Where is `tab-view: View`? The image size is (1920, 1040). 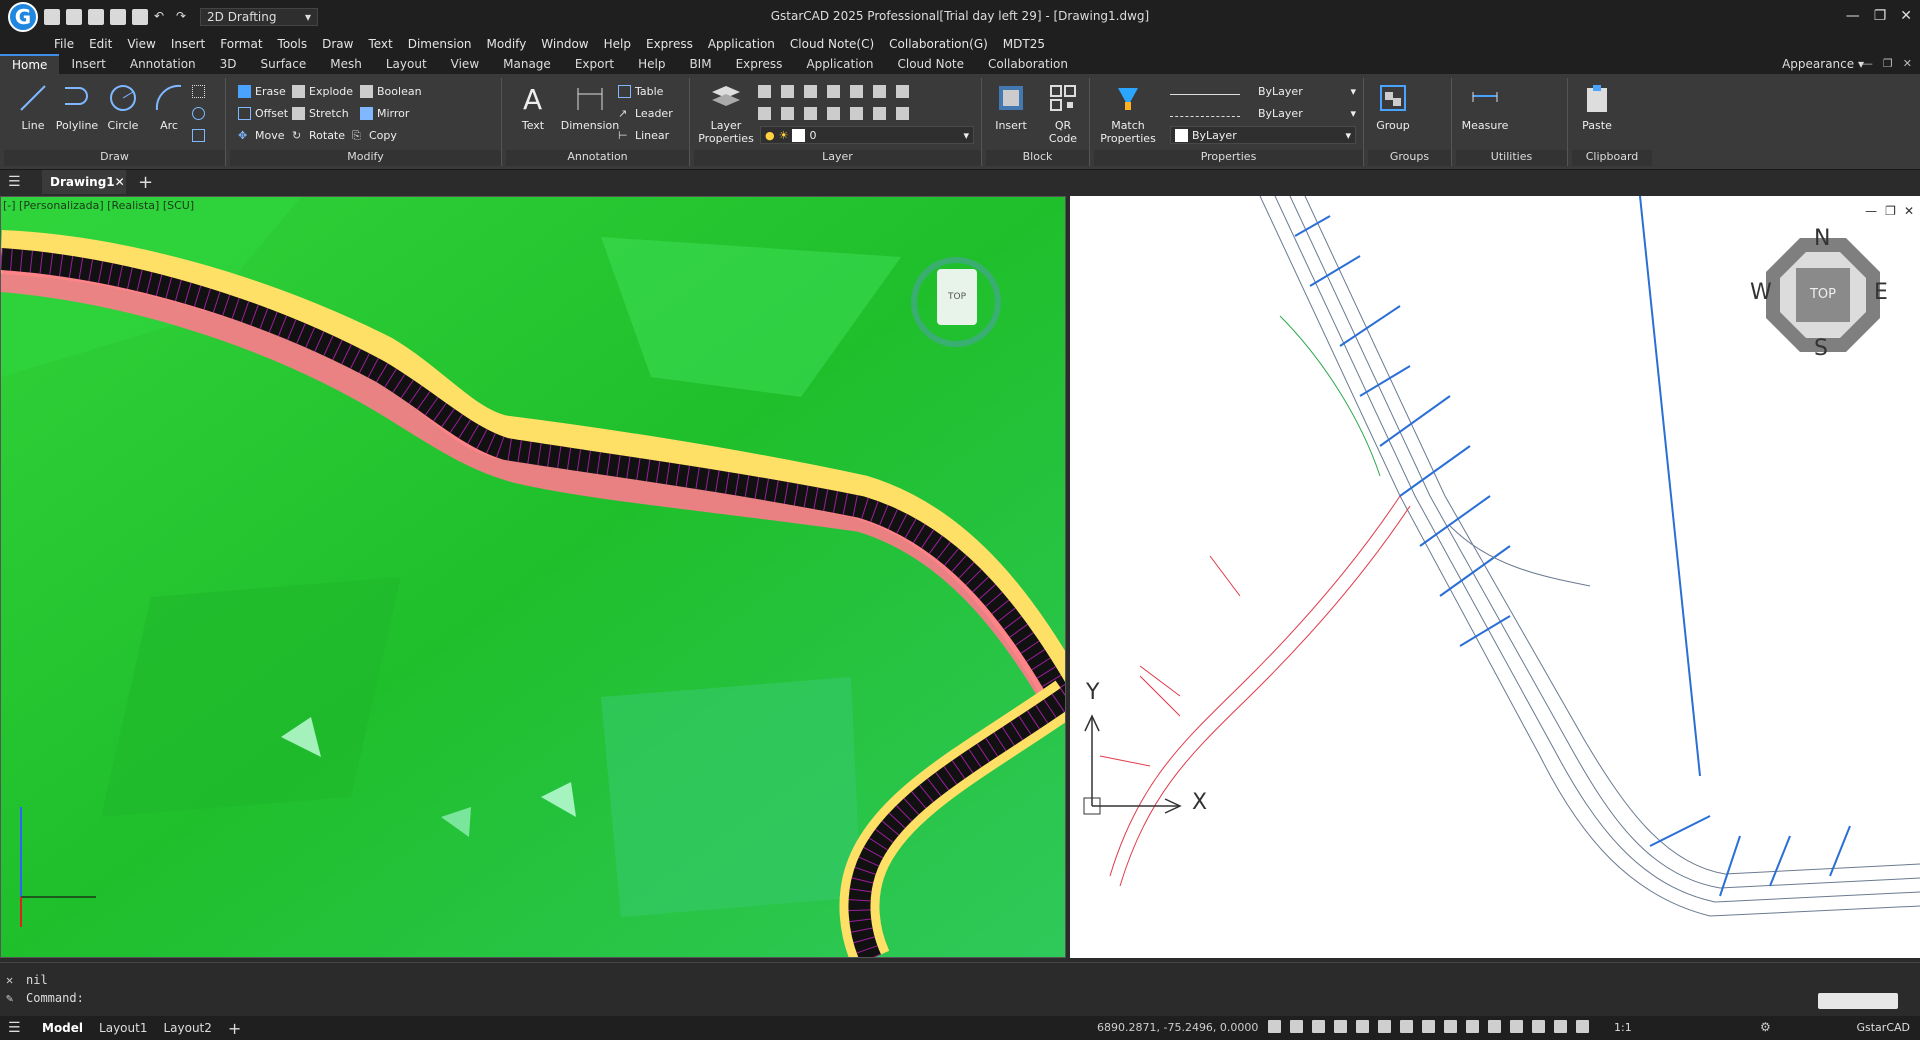
tab-view: View is located at coordinates (465, 64).